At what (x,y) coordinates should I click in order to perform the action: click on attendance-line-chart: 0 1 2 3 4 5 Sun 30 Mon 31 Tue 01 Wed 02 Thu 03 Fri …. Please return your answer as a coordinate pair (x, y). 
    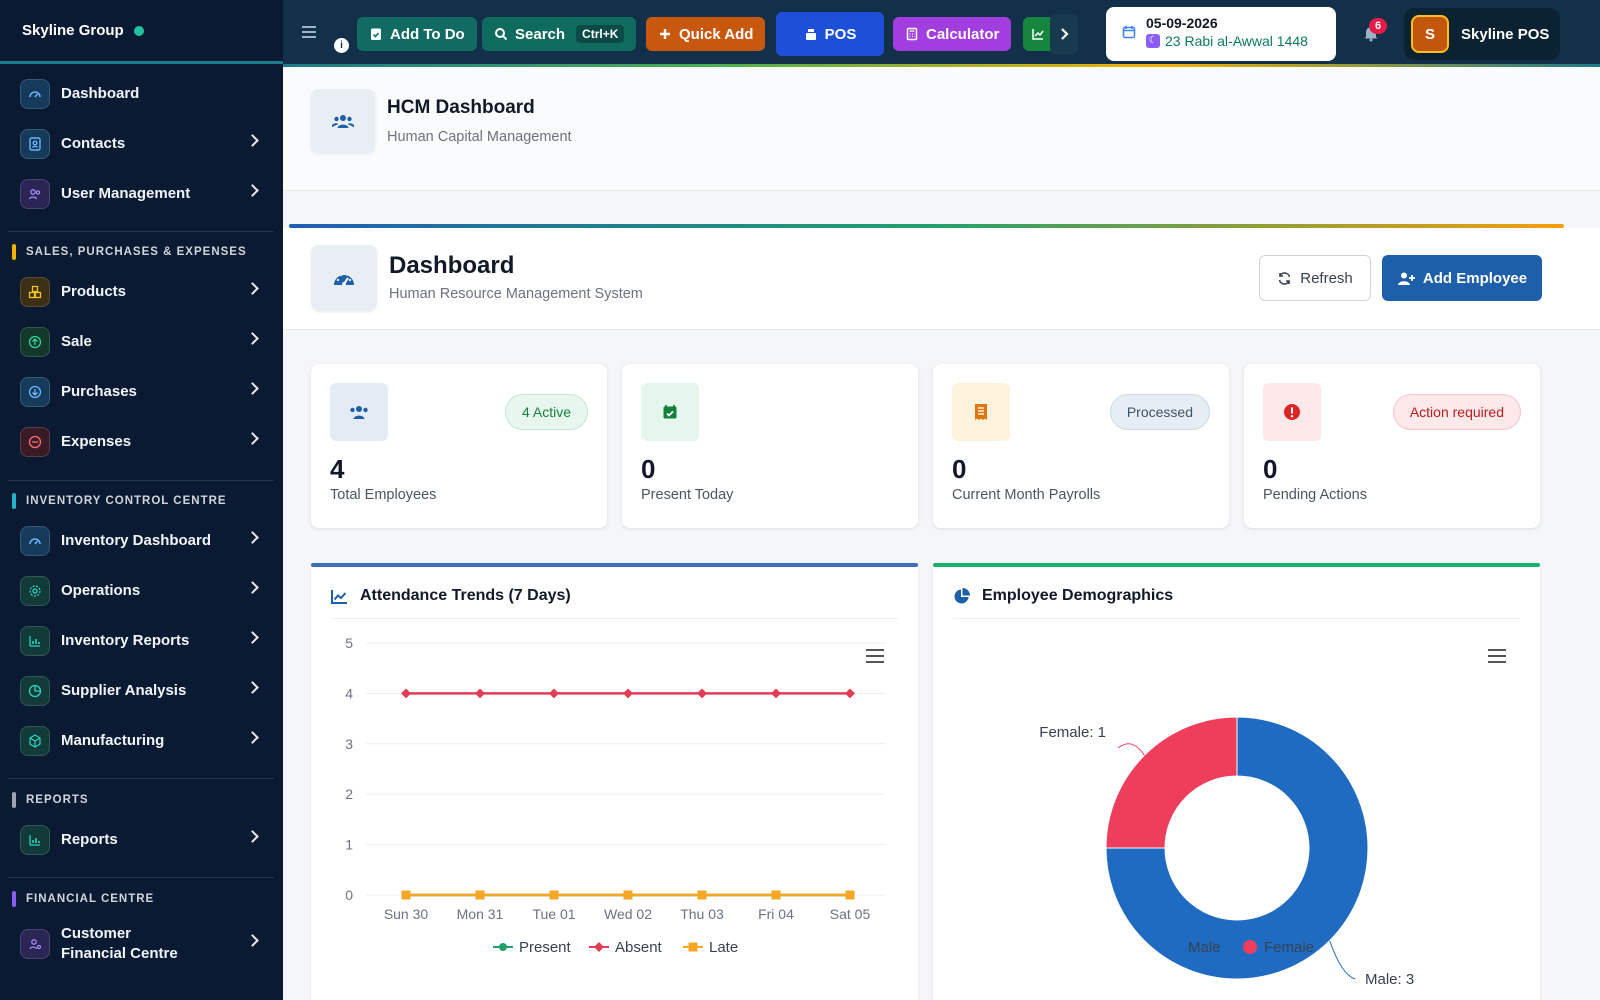
    Looking at the image, I should click on (615, 795).